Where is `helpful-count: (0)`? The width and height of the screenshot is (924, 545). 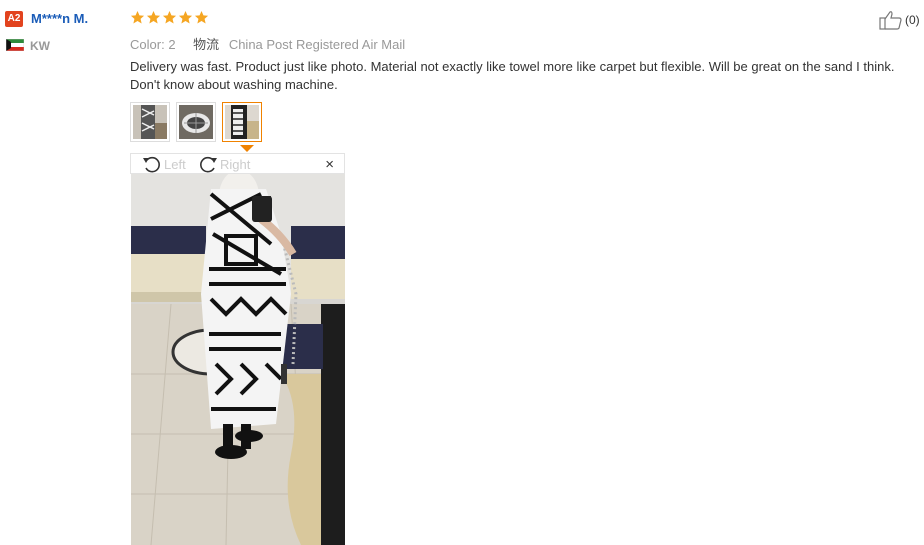
helpful-count: (0) is located at coordinates (912, 20).